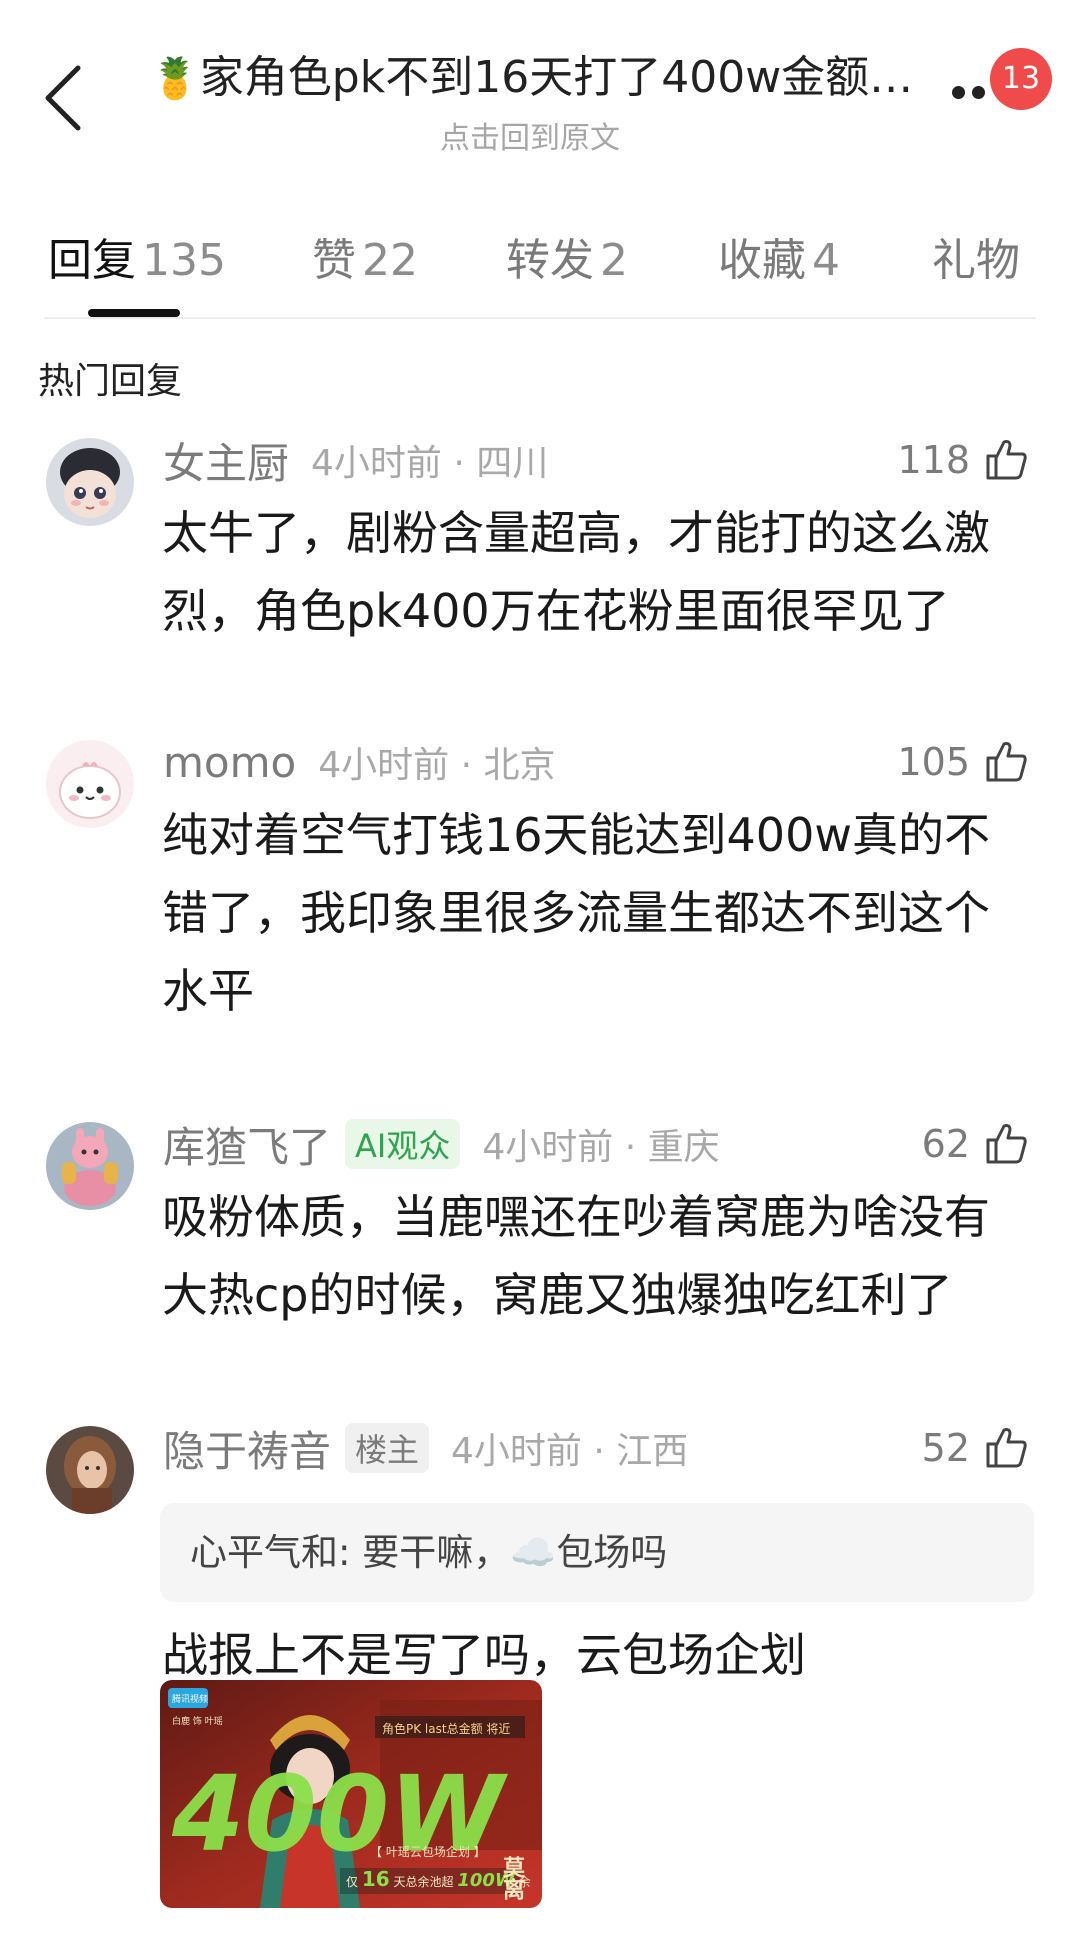  I want to click on quoted-username: 心平气和, so click(264, 1552).